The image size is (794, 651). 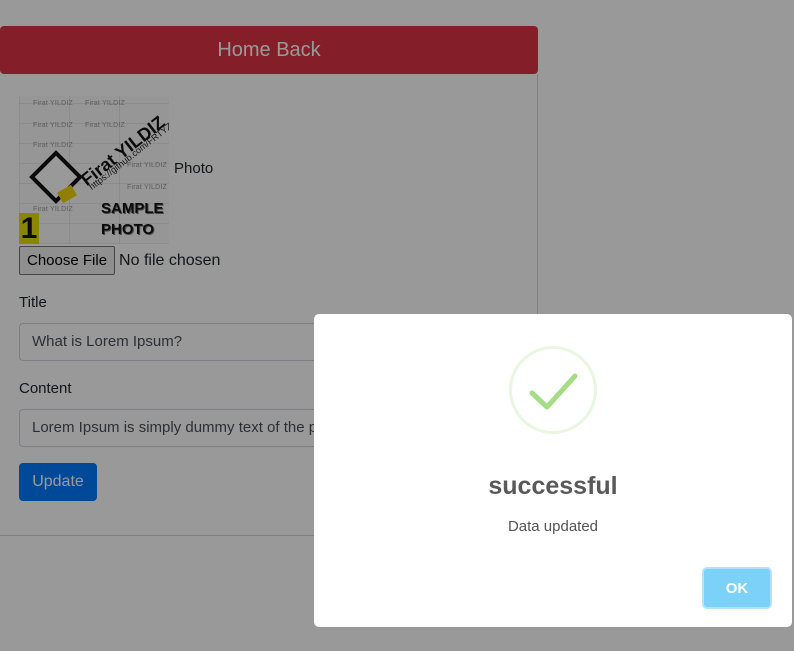 What do you see at coordinates (737, 588) in the screenshot?
I see `ok-button: OK` at bounding box center [737, 588].